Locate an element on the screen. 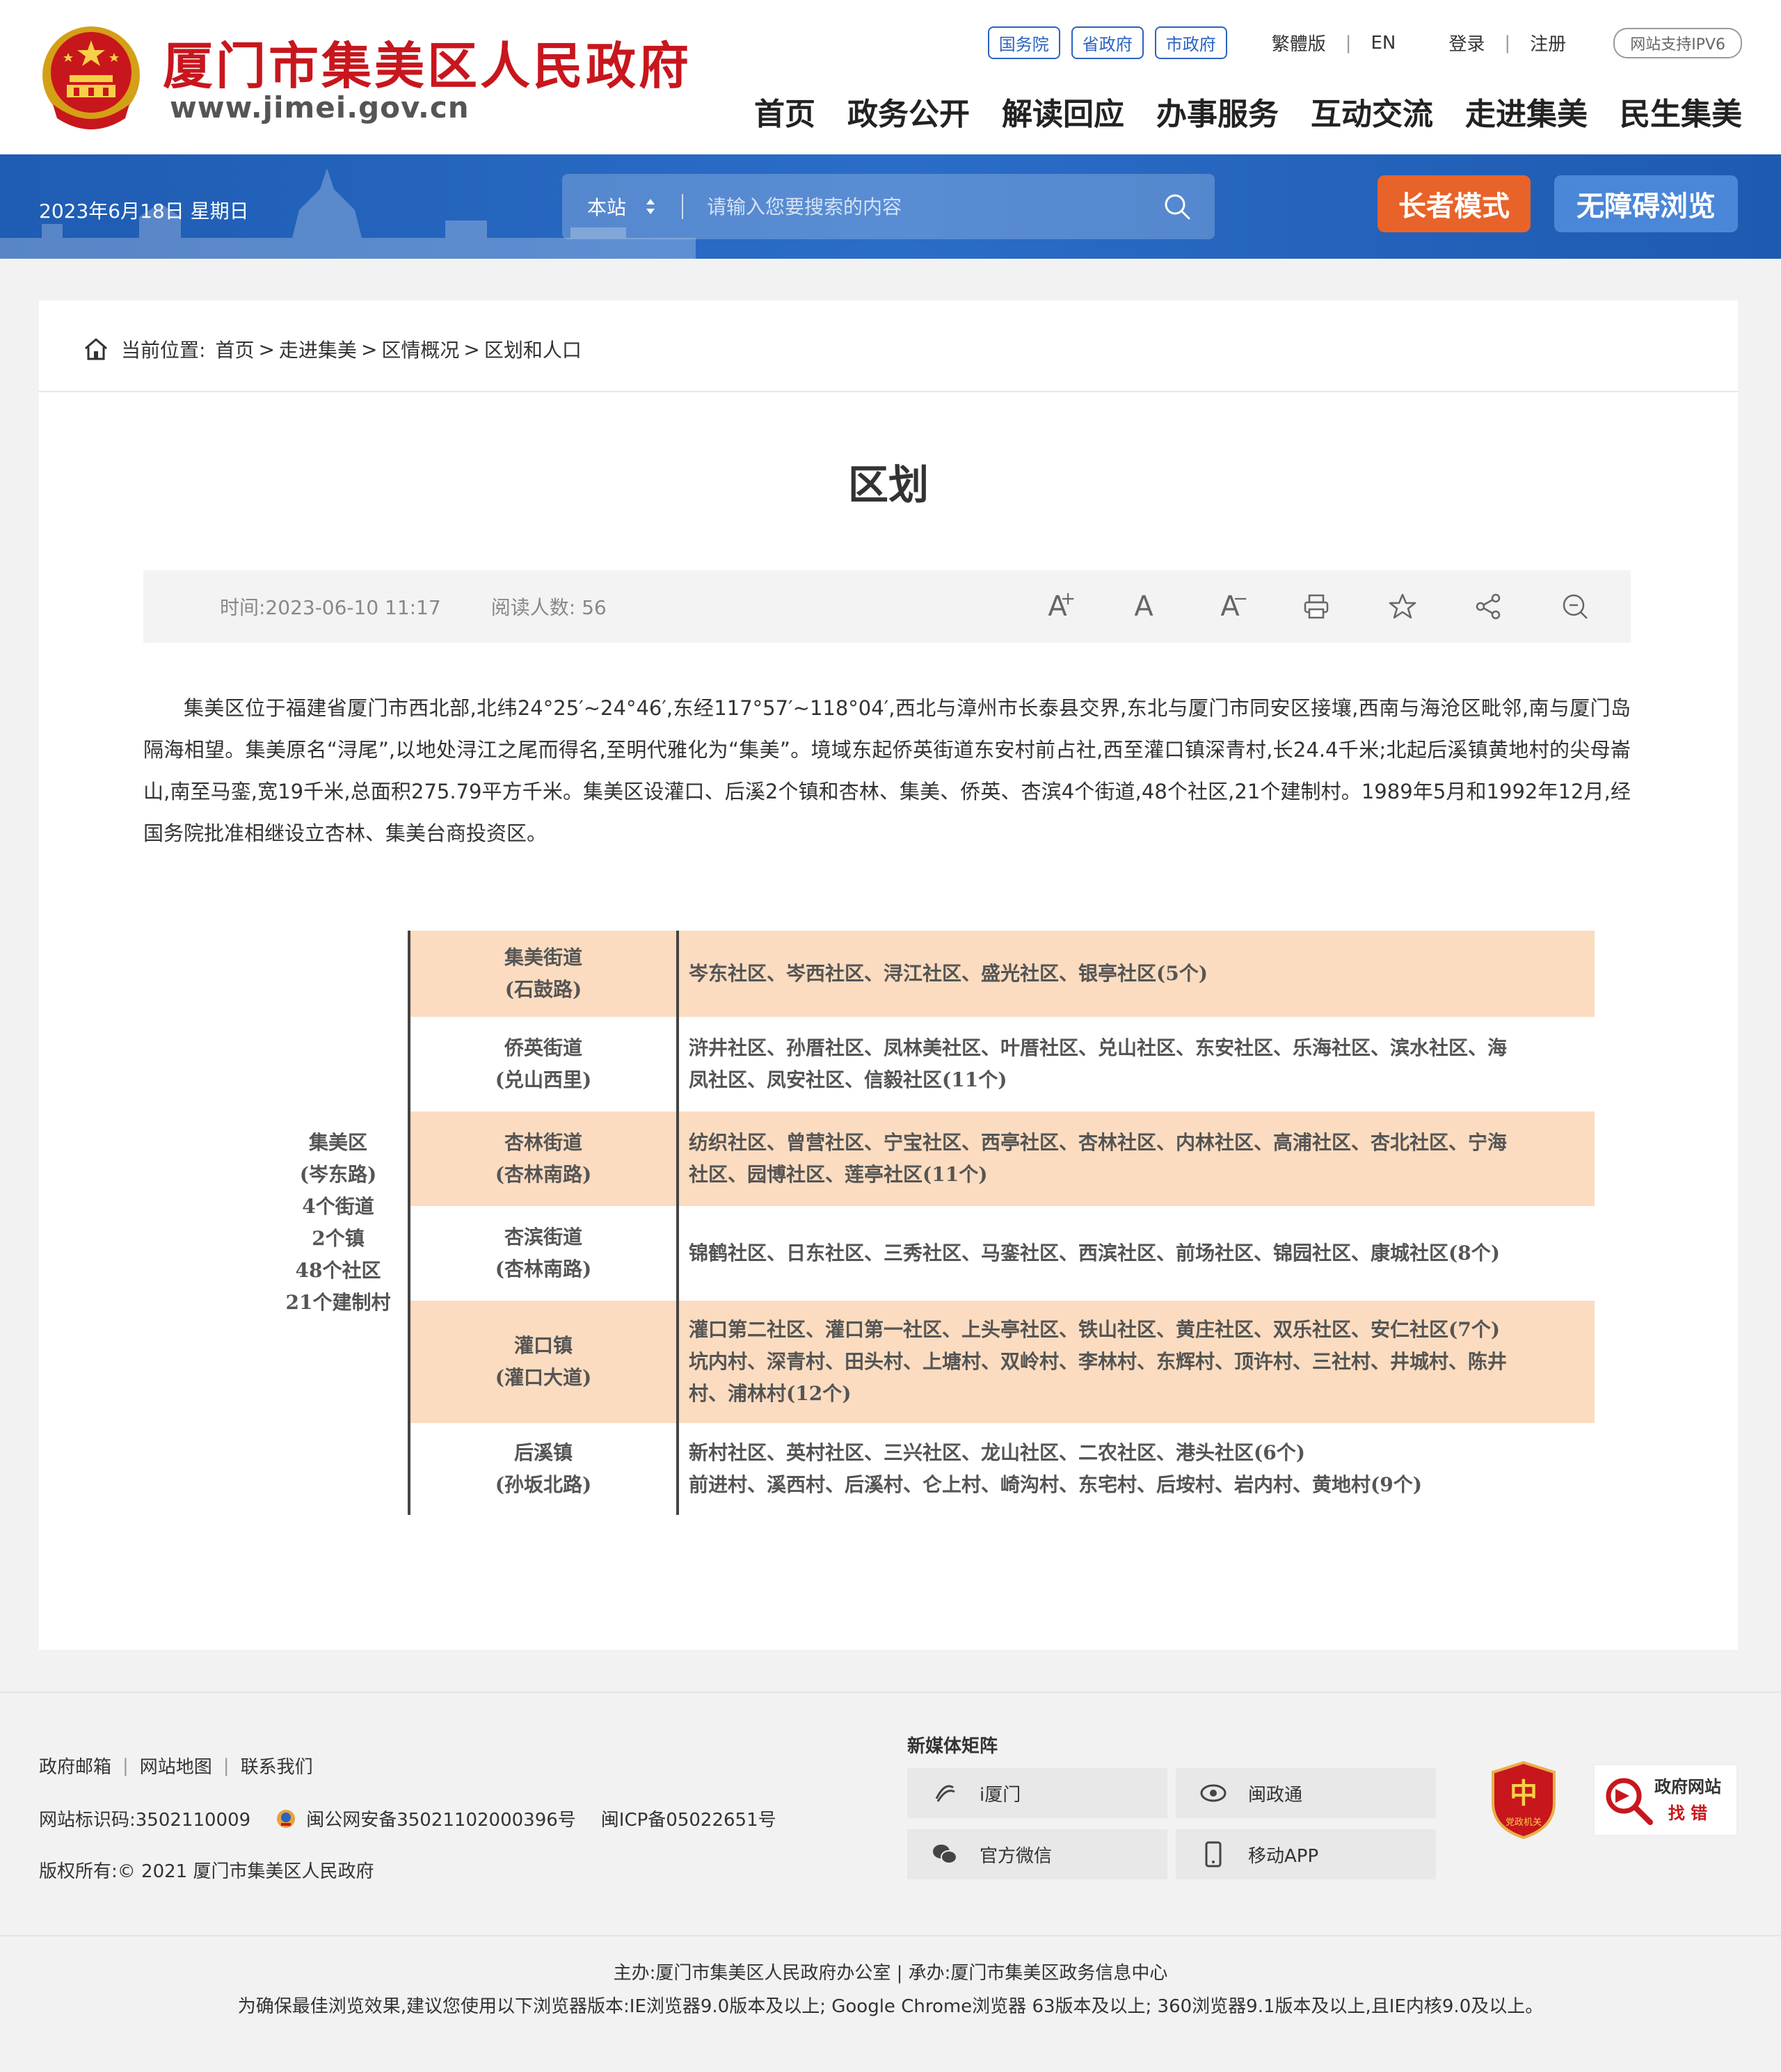 The width and height of the screenshot is (1781, 2072). breadcrumb-item-home: 首页 is located at coordinates (234, 349).